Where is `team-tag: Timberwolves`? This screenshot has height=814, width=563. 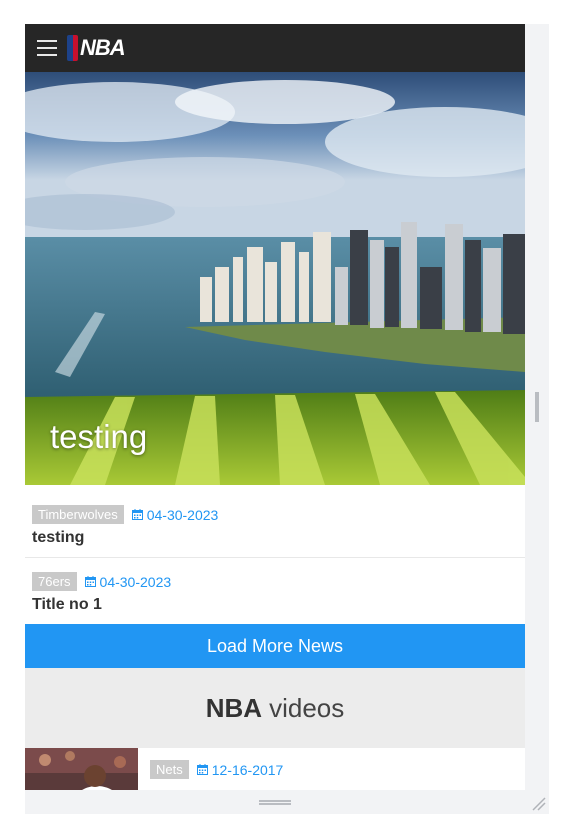 team-tag: Timberwolves is located at coordinates (78, 514).